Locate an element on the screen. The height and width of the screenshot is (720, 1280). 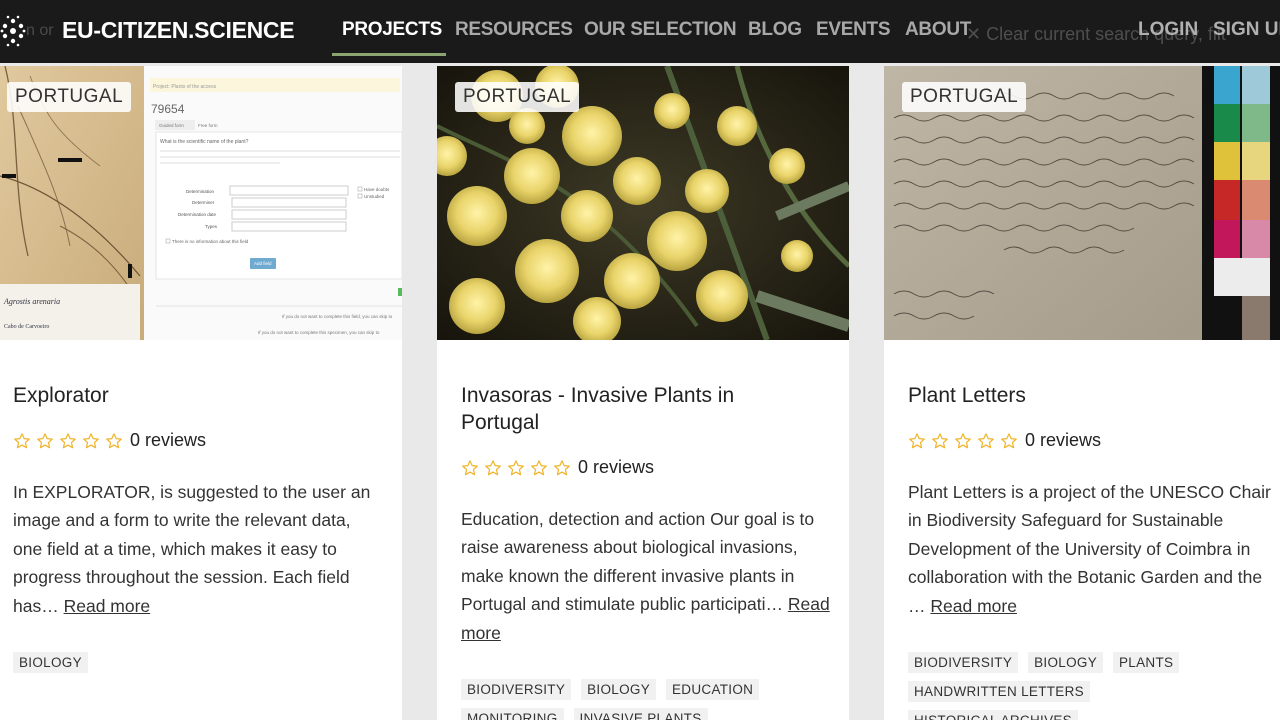
search-ghost-text: n or is located at coordinates (40, 30).